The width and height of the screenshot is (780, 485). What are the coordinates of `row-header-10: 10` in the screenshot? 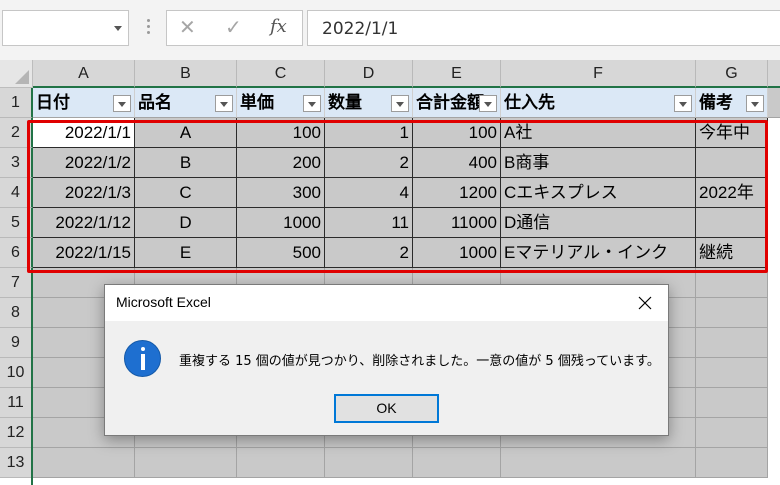 It's located at (16, 373).